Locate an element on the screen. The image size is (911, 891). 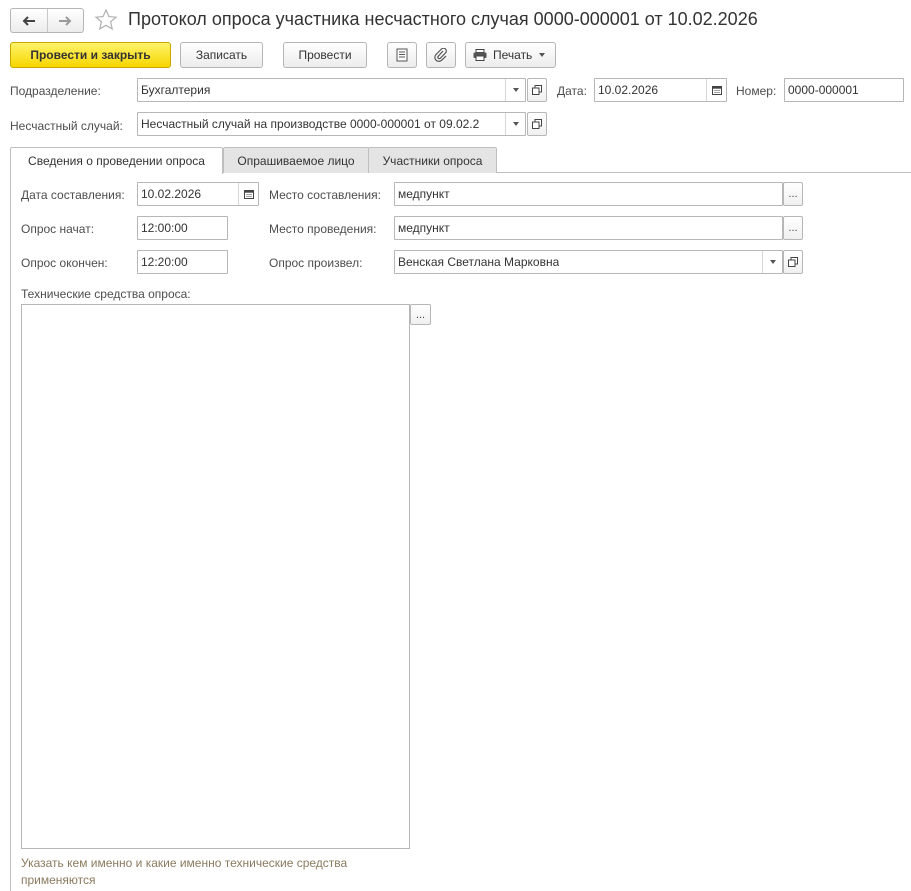
compile-date-calendar-button is located at coordinates (248, 194).